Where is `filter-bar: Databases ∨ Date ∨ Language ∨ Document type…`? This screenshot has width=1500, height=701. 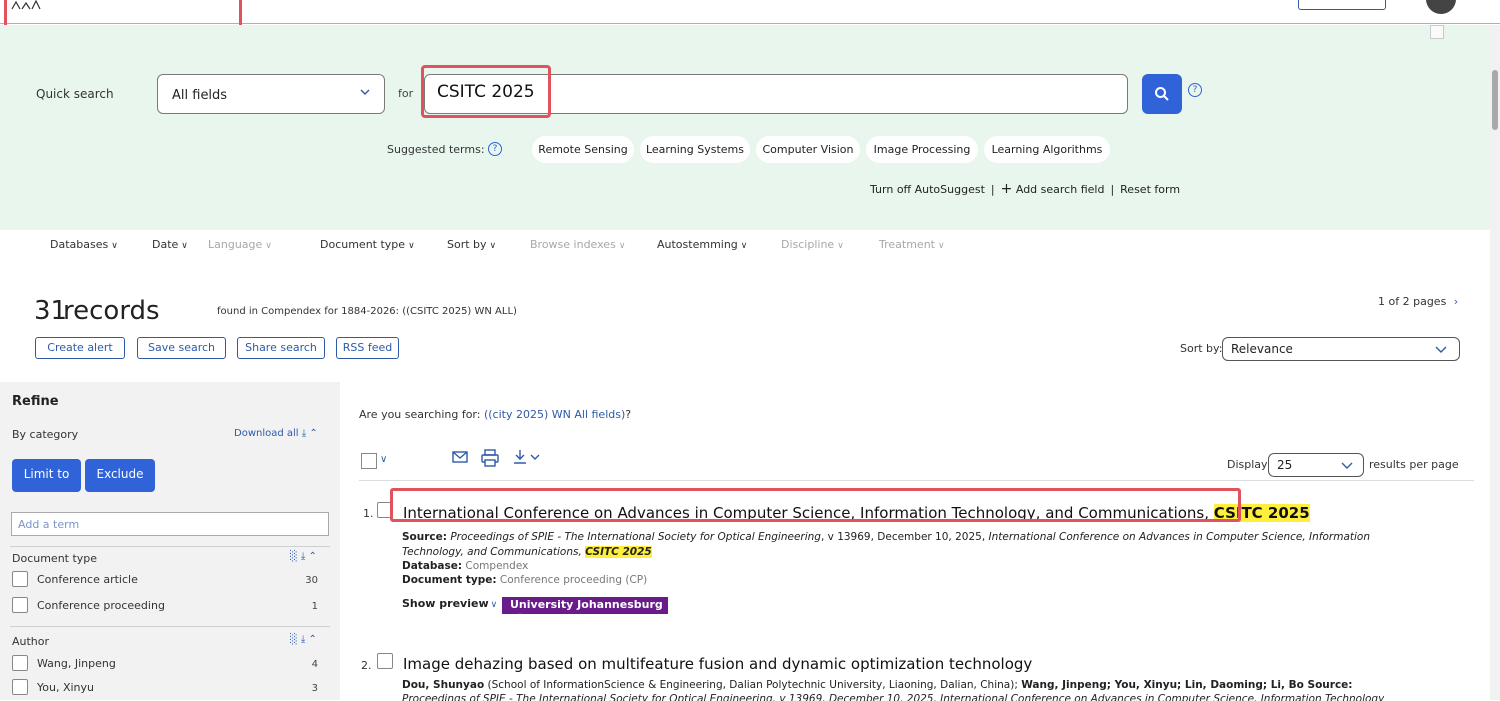 filter-bar: Databases ∨ Date ∨ Language ∨ Document type… is located at coordinates (745, 249).